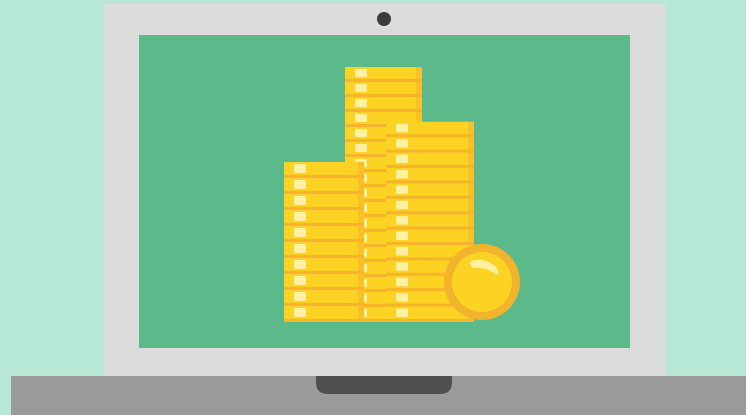  Describe the element at coordinates (384, 385) in the screenshot. I see `laptop-base-notch` at that location.